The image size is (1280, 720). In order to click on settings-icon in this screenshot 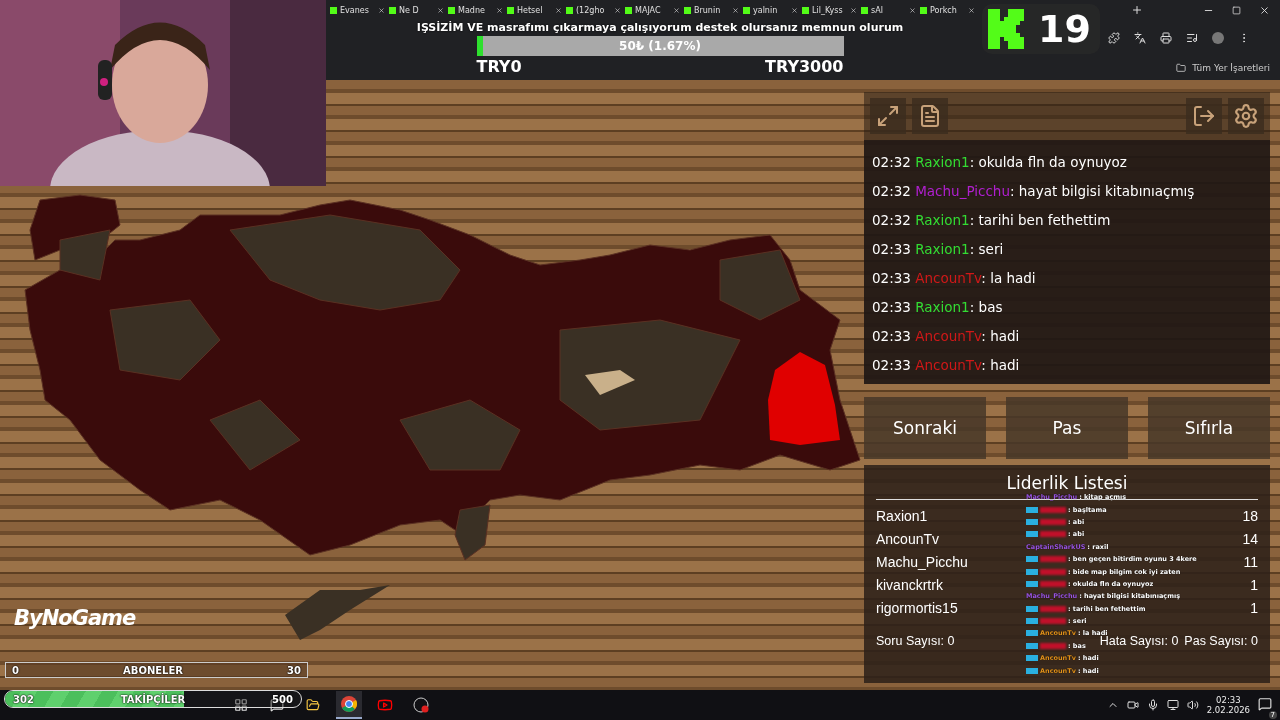, I will do `click(1246, 116)`.